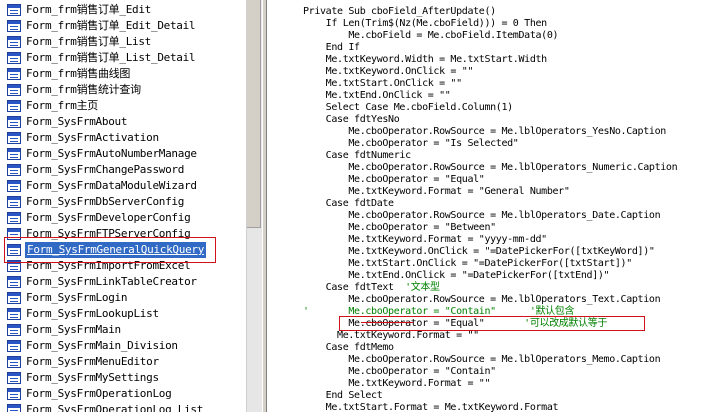 Image resolution: width=703 pixels, height=412 pixels. What do you see at coordinates (566, 323) in the screenshot?
I see `code-comment: '可以改成默认等于` at bounding box center [566, 323].